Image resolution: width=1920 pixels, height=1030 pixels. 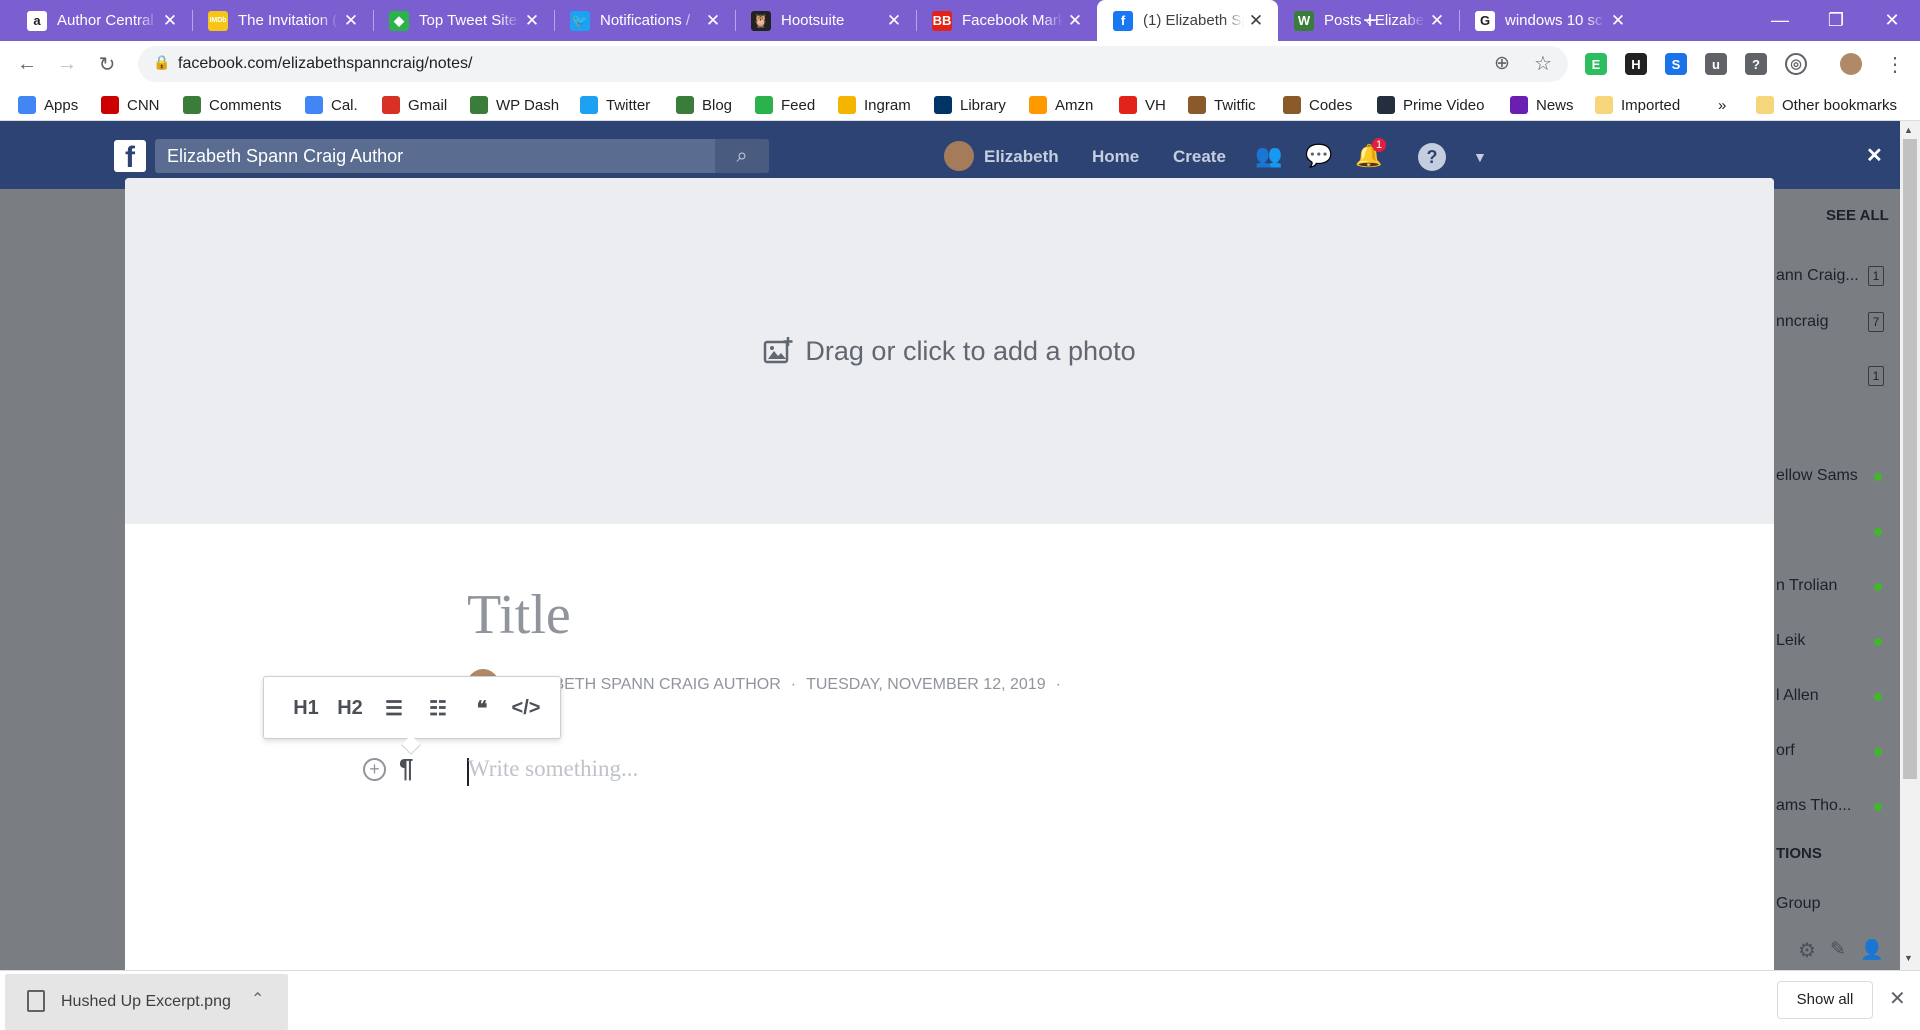 What do you see at coordinates (1908, 130) in the screenshot?
I see `scroll-up-arrow-icon: ▲` at bounding box center [1908, 130].